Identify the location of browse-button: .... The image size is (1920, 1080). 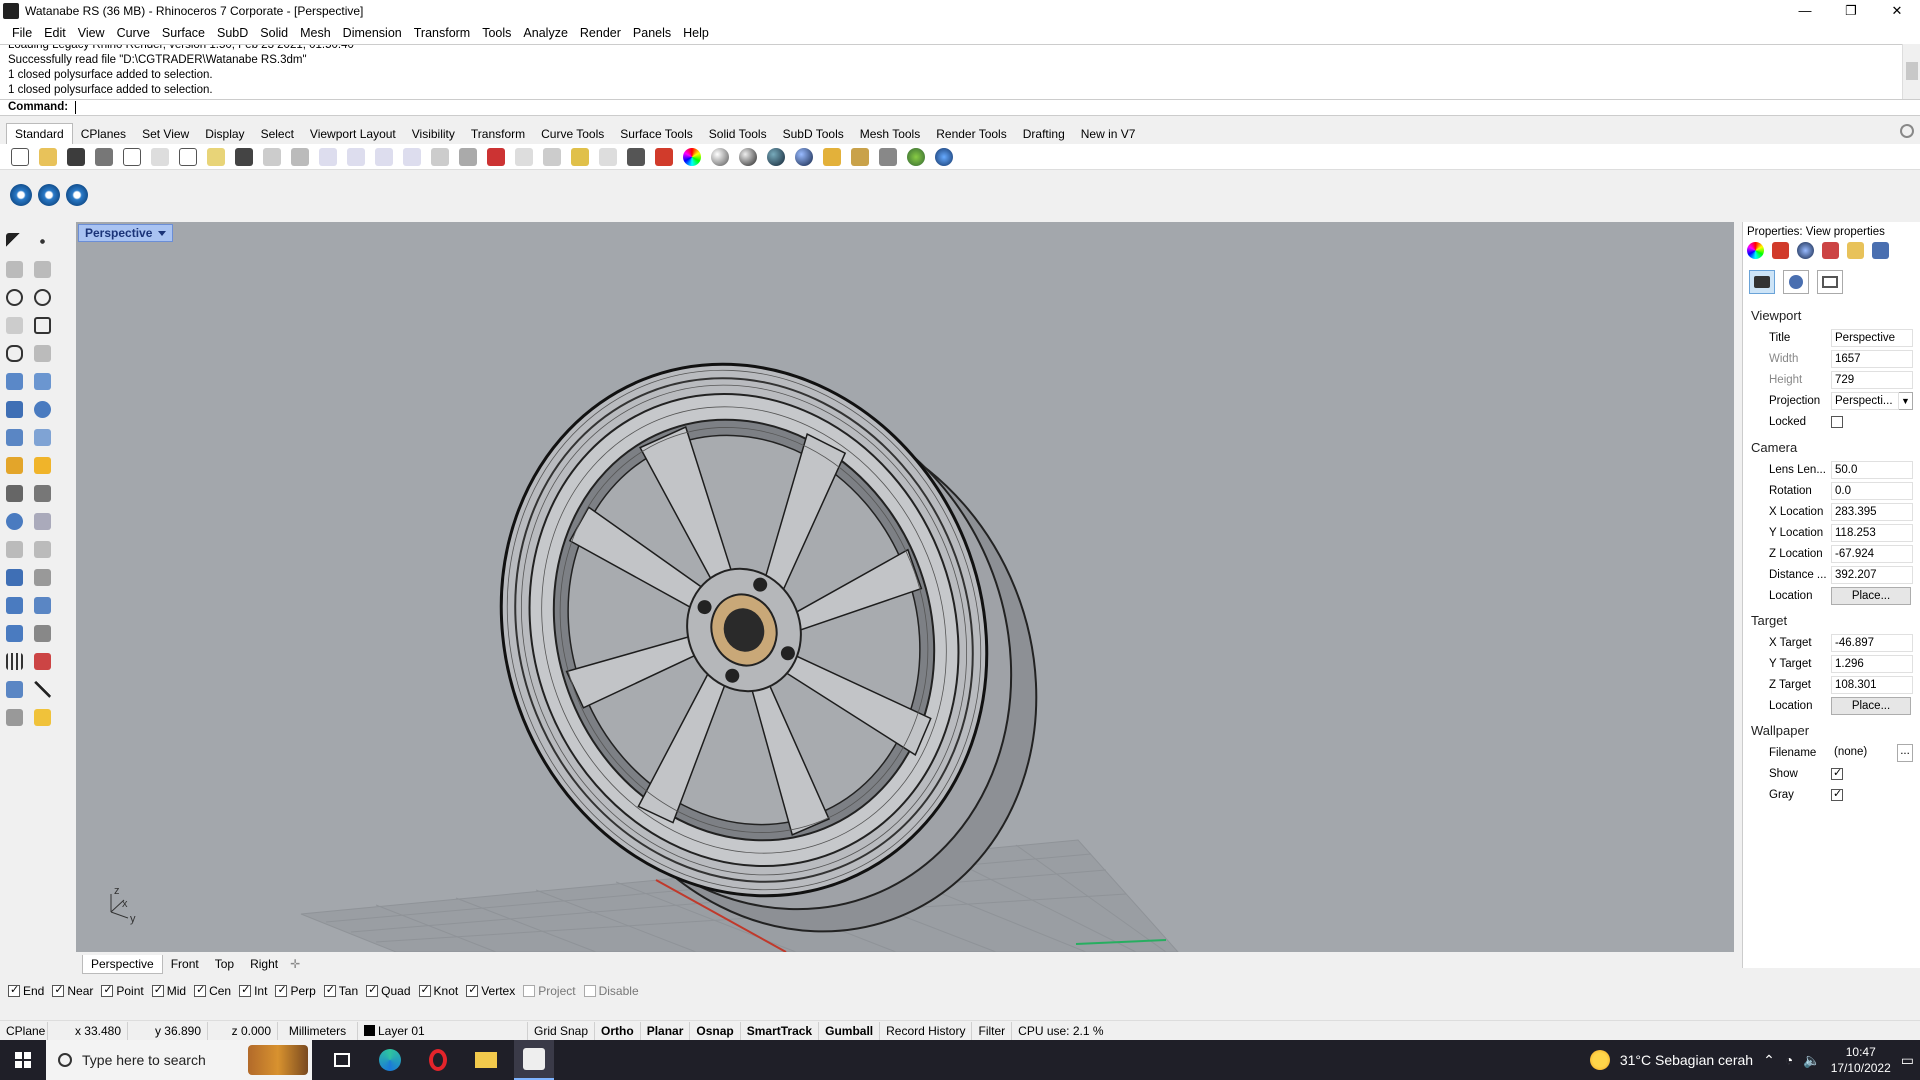
(1905, 753).